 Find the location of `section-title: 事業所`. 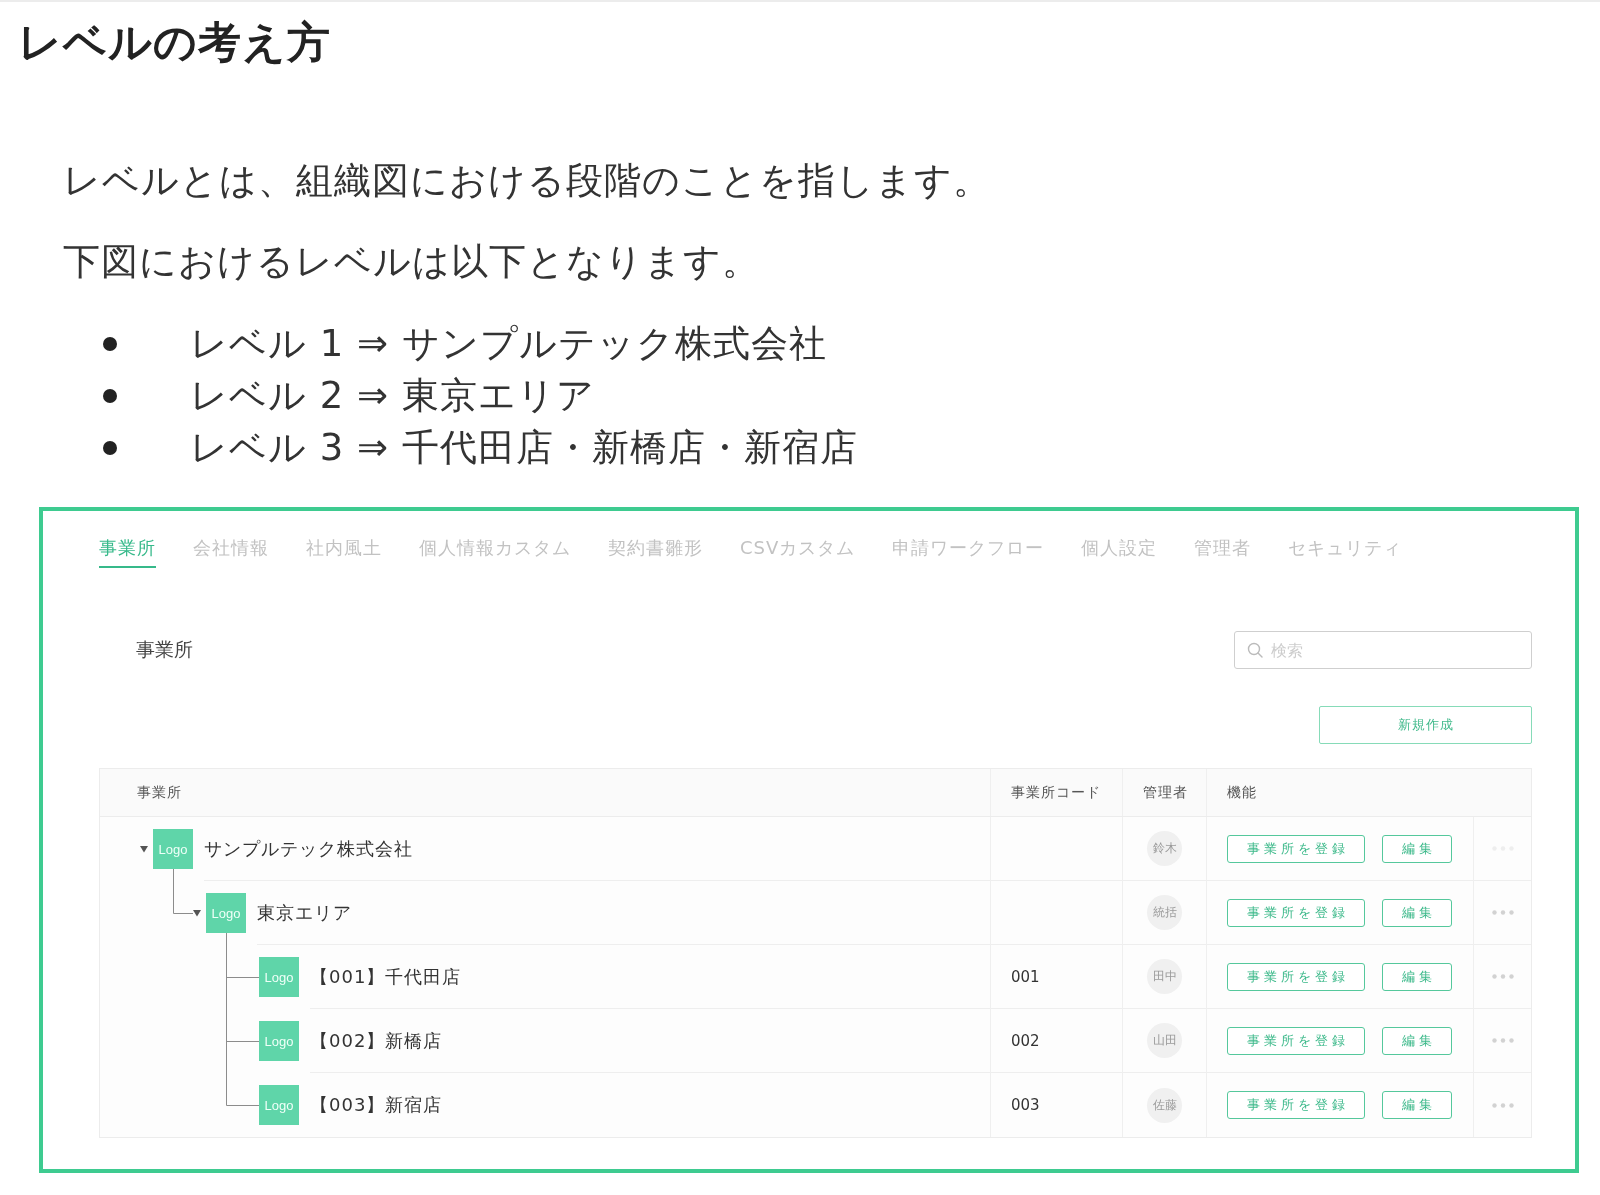

section-title: 事業所 is located at coordinates (164, 649).